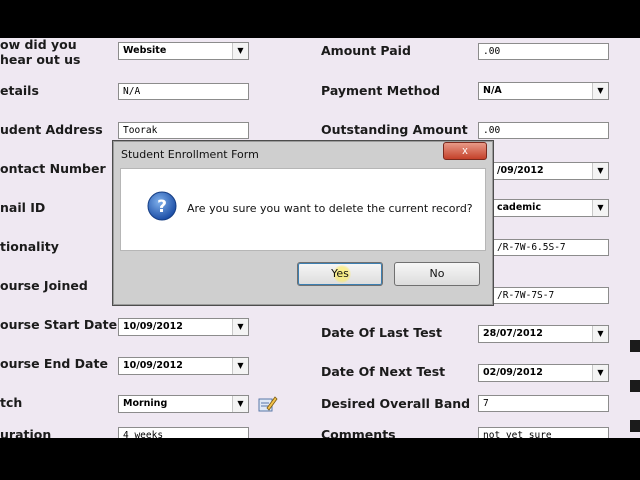  What do you see at coordinates (543, 91) in the screenshot?
I see `payment-method-dropdown: N/A ▼` at bounding box center [543, 91].